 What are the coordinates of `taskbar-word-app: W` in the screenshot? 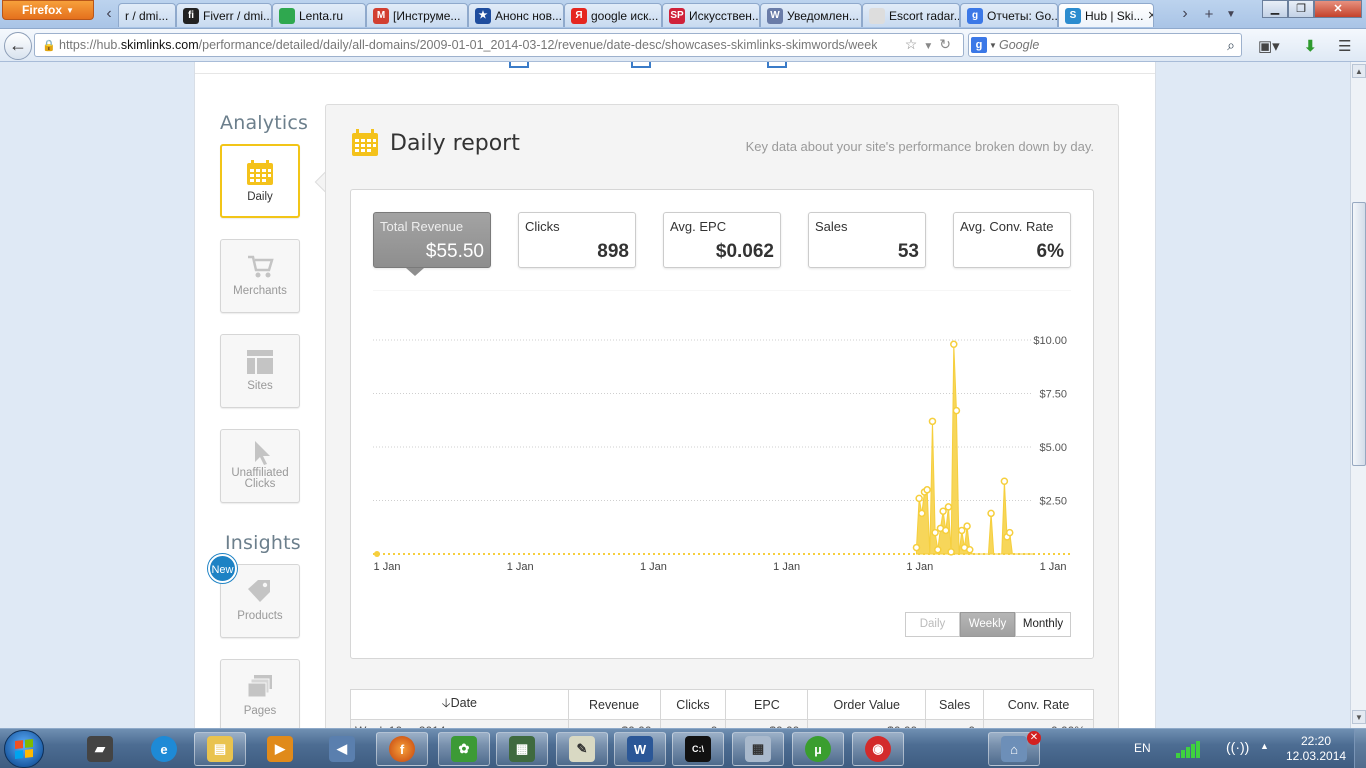 It's located at (640, 749).